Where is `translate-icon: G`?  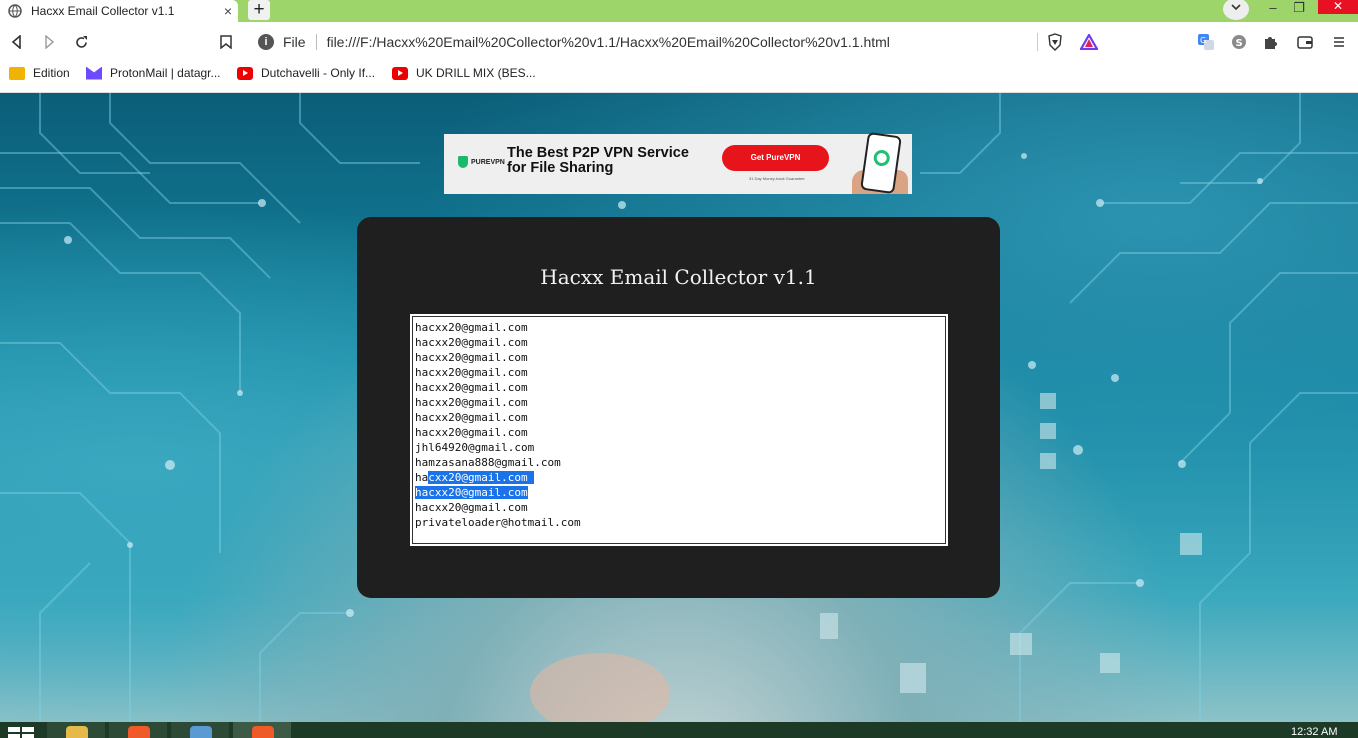 translate-icon: G is located at coordinates (1206, 42).